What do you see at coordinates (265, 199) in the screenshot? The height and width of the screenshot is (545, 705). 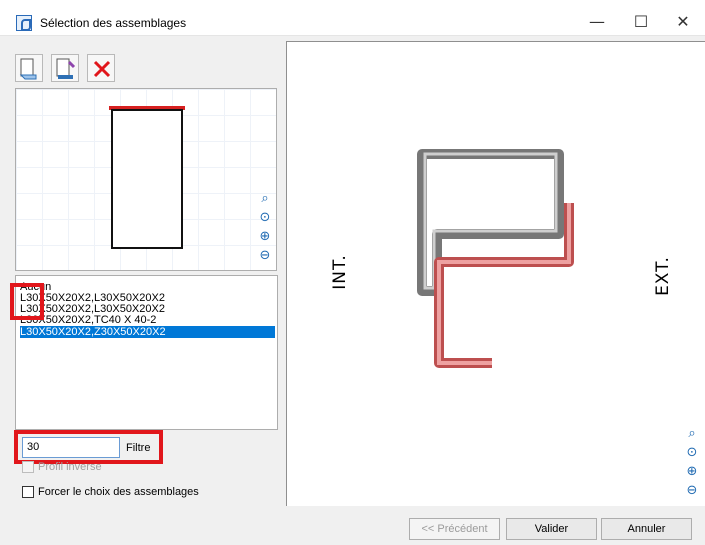 I see `zoom-fit-icon: ⌕` at bounding box center [265, 199].